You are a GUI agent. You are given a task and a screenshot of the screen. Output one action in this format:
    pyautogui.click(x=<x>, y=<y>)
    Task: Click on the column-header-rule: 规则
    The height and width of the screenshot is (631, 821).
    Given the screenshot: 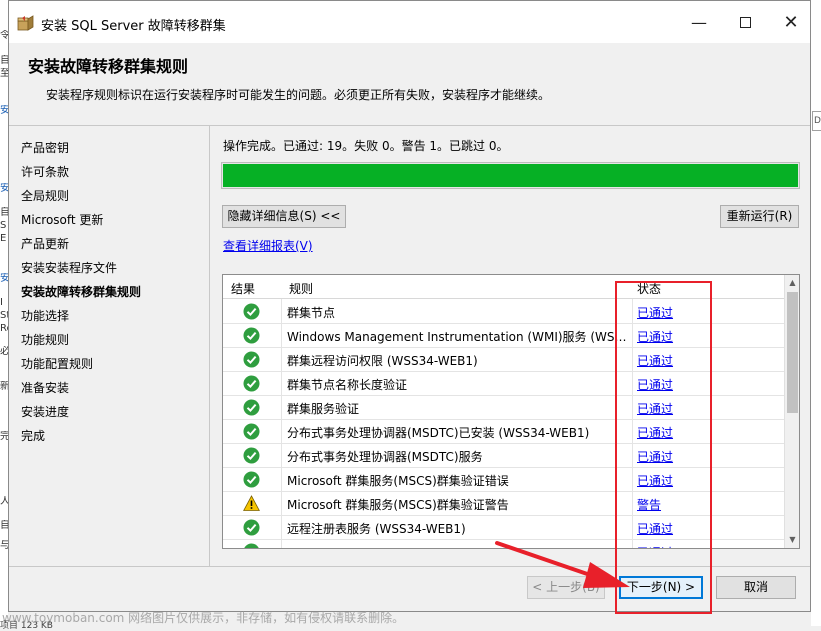 What is the action you would take?
    pyautogui.click(x=301, y=288)
    